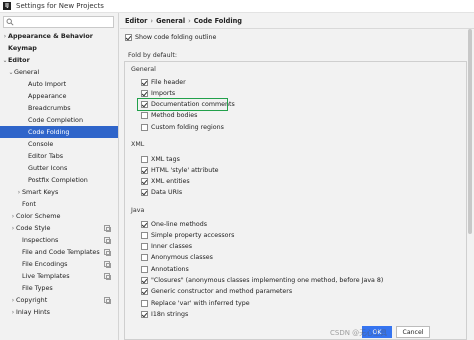 This screenshot has width=474, height=340. I want to click on show-outline-label: Show code folding outline, so click(176, 37).